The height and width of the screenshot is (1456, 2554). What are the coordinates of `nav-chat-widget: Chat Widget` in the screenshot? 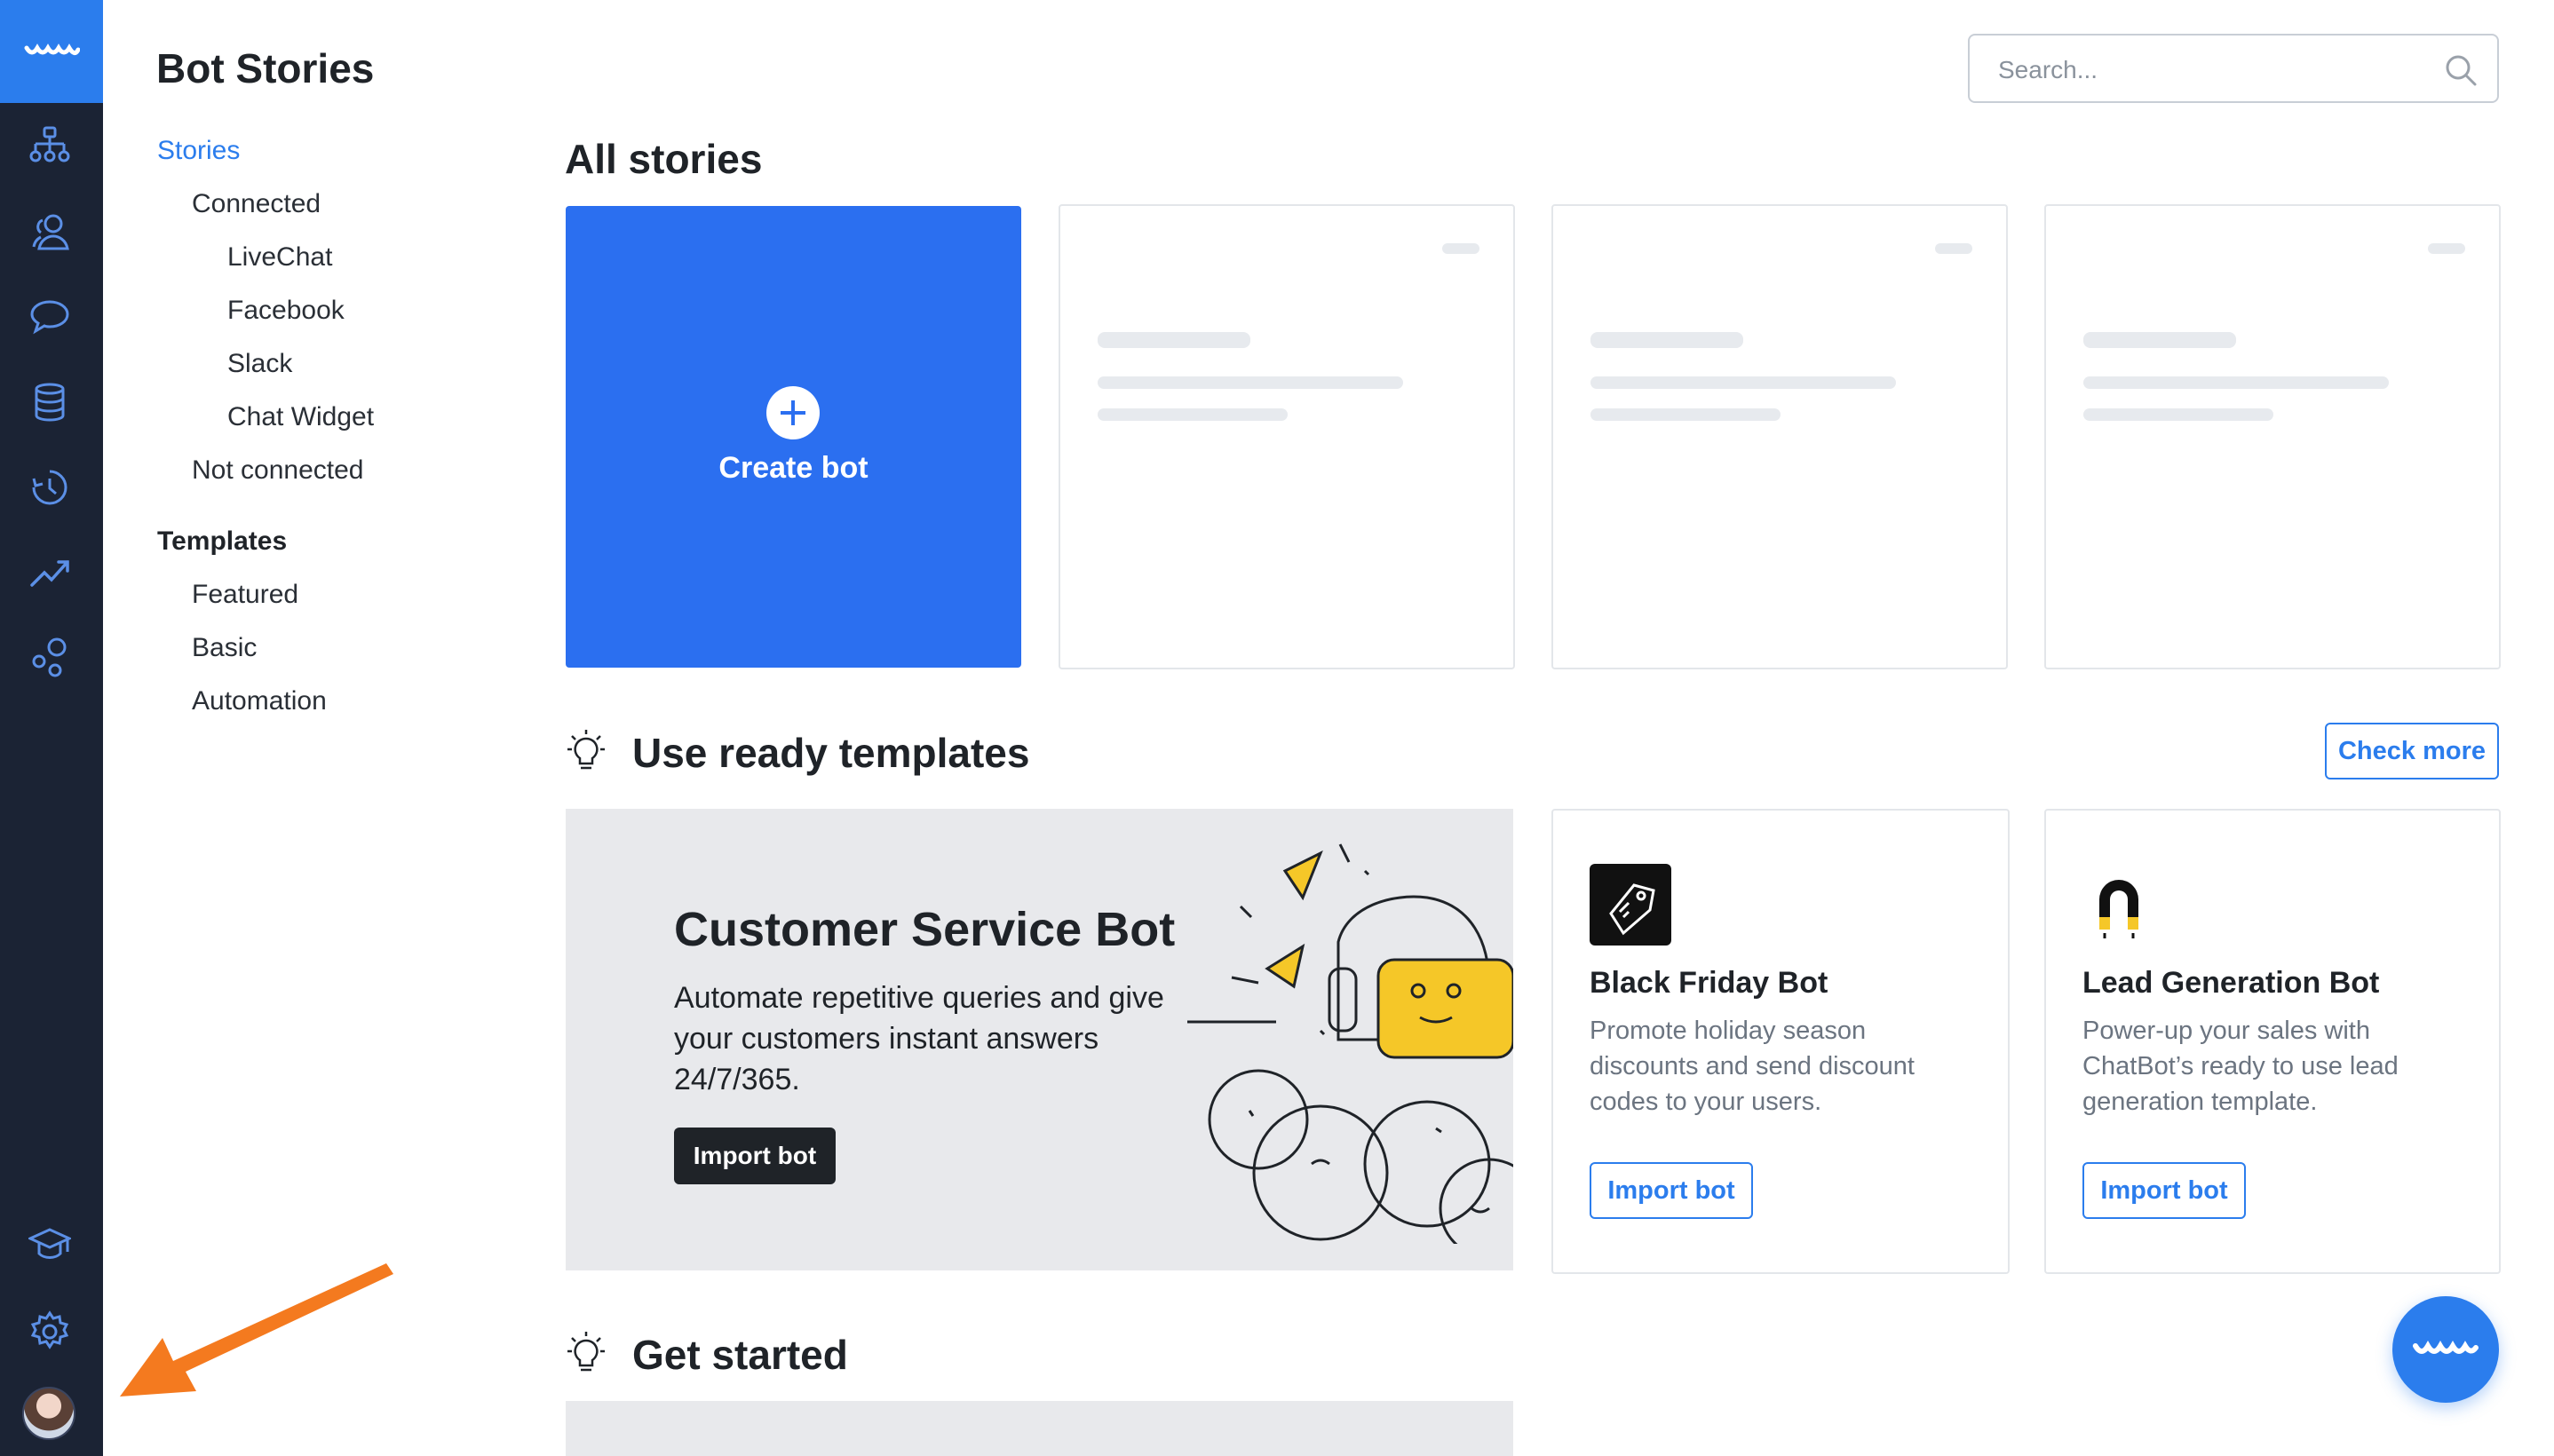 It's located at (300, 417).